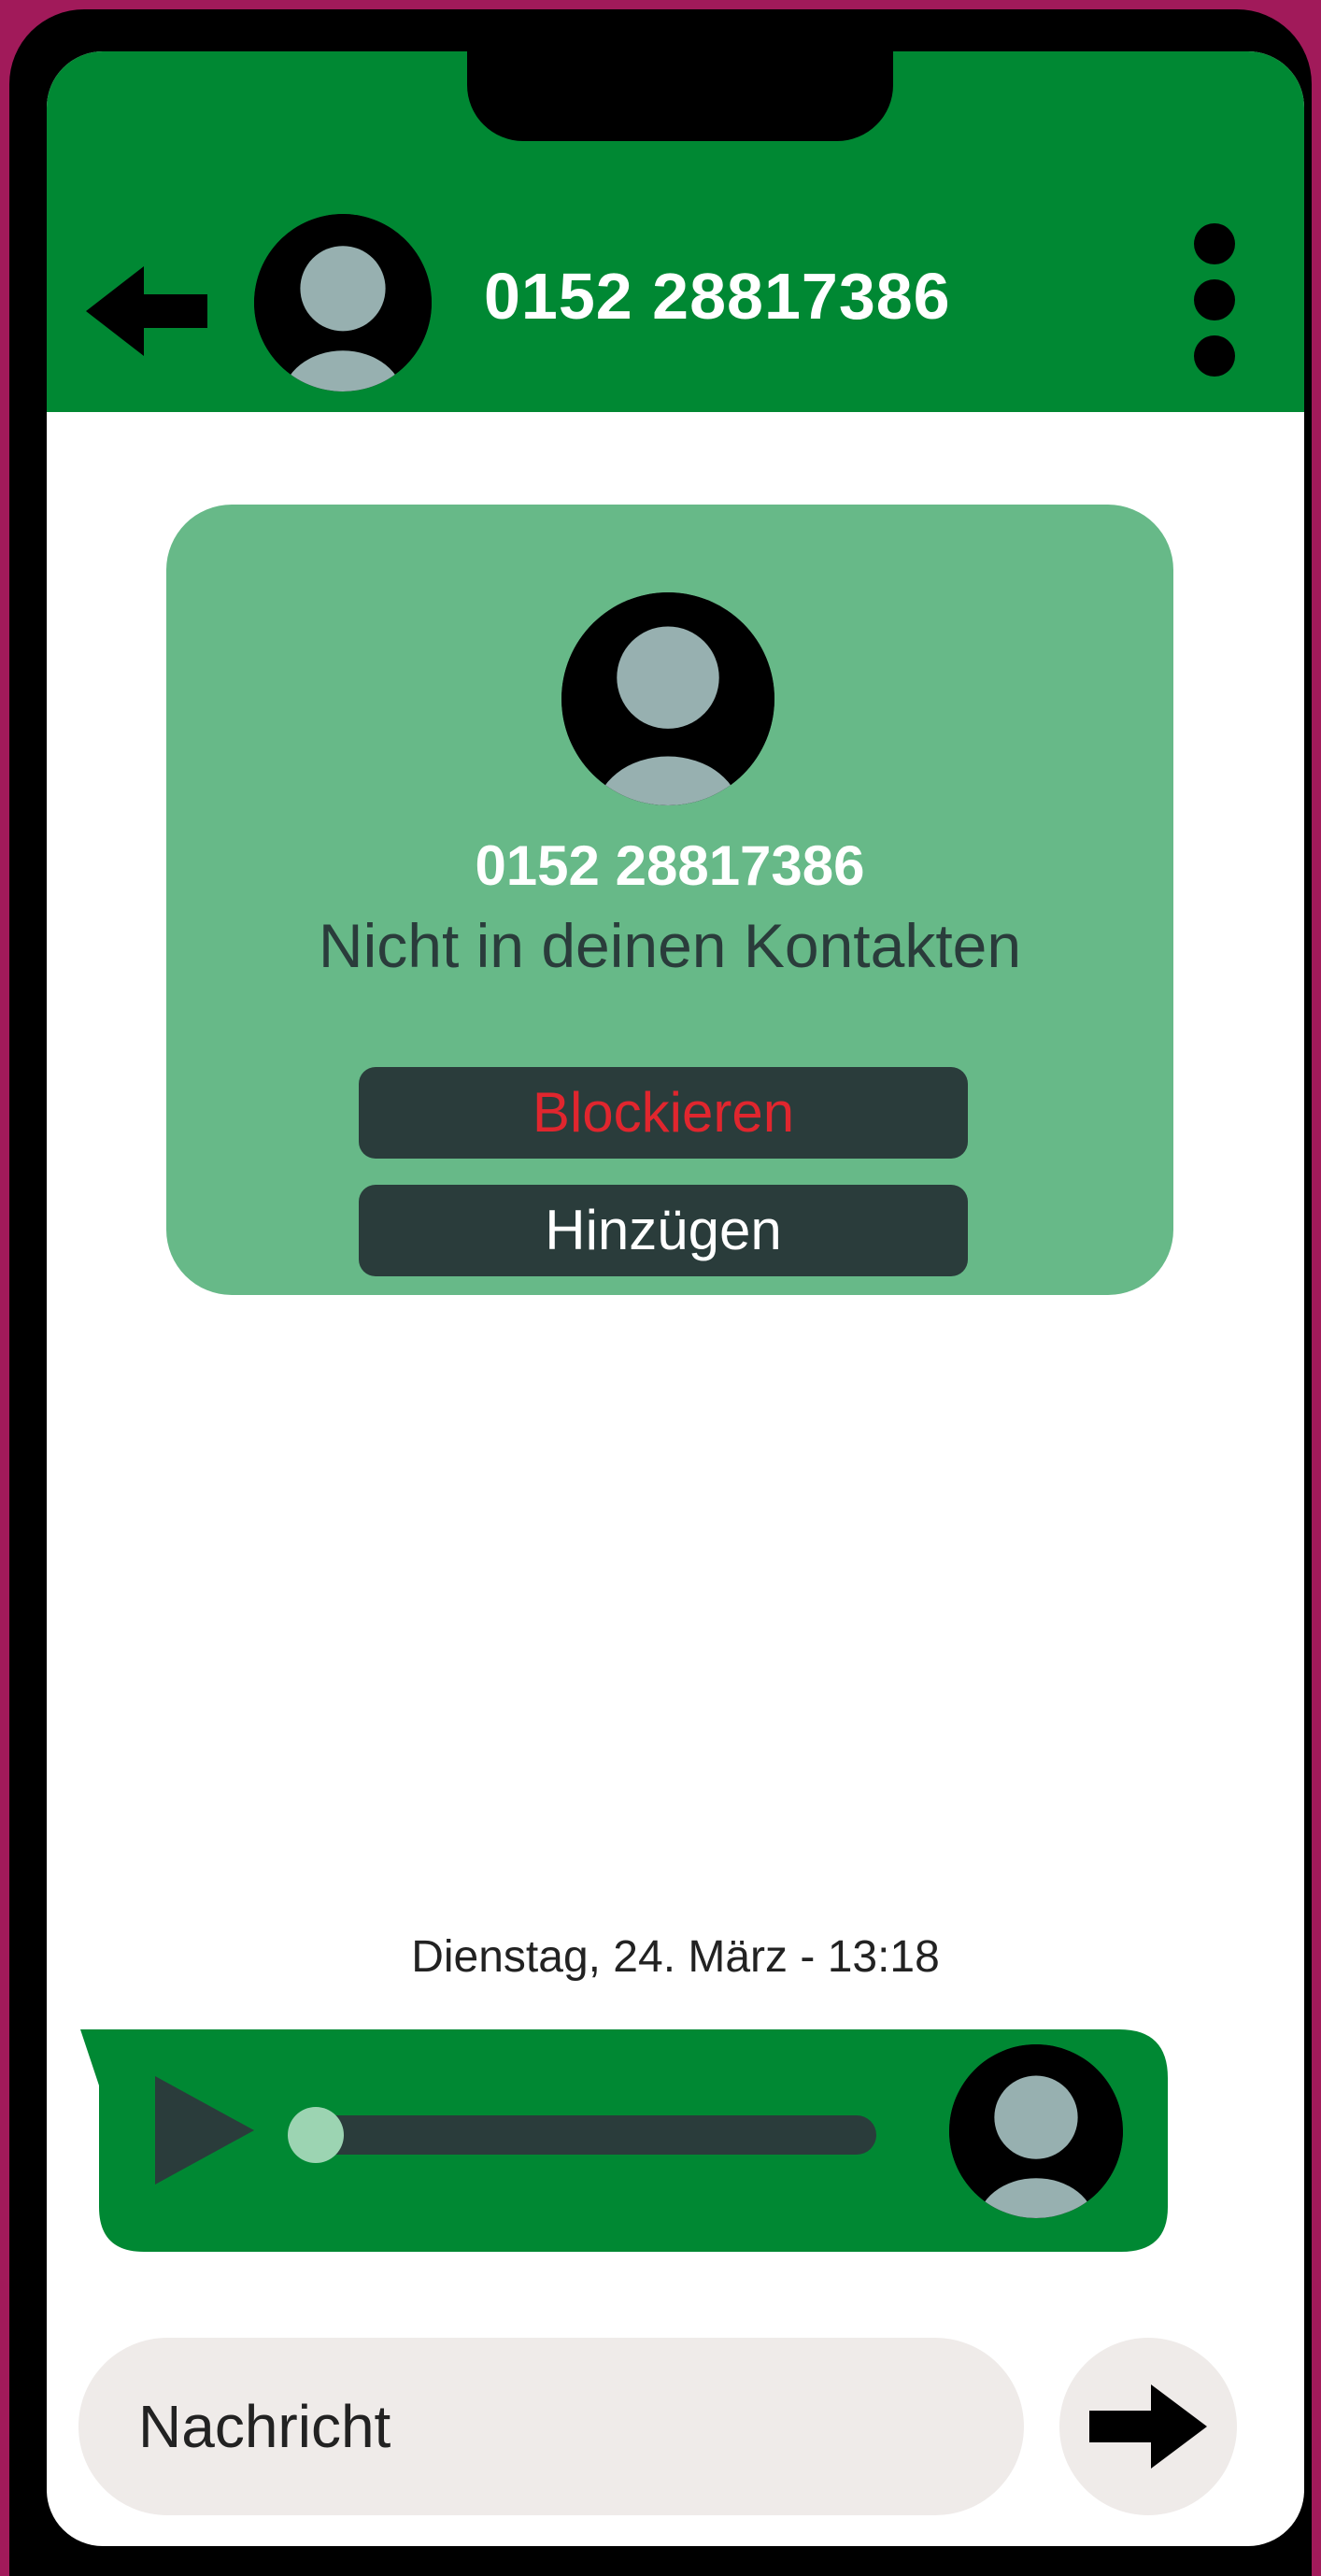 This screenshot has height=2576, width=1321. I want to click on send-button, so click(1148, 2426).